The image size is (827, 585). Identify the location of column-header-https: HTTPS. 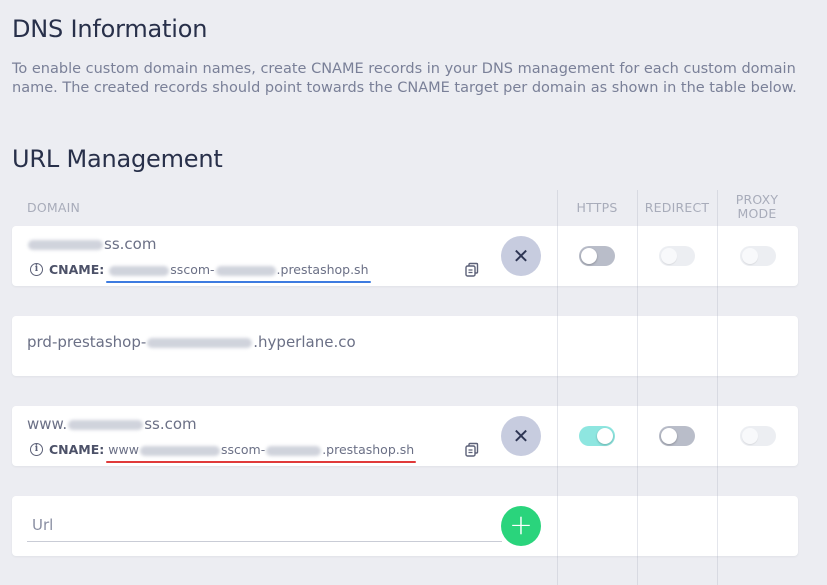
(597, 207).